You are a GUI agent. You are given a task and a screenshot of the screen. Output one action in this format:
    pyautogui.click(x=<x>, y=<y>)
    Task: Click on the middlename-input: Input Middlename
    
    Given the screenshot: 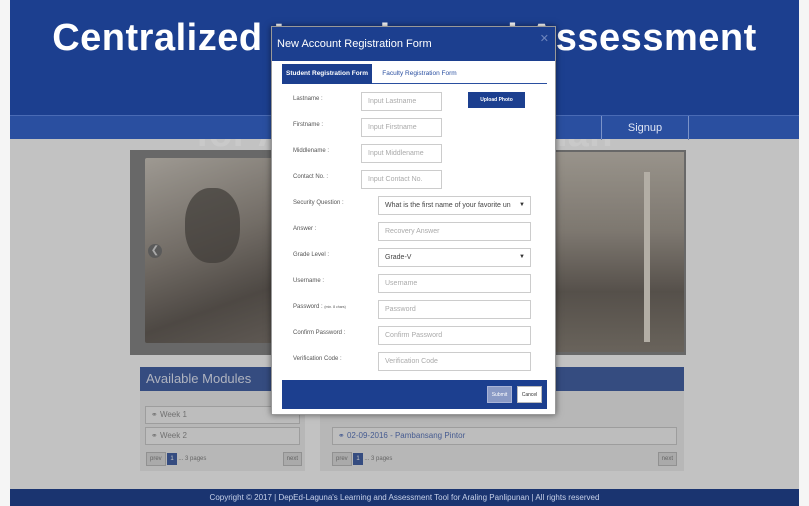 What is the action you would take?
    pyautogui.click(x=401, y=153)
    